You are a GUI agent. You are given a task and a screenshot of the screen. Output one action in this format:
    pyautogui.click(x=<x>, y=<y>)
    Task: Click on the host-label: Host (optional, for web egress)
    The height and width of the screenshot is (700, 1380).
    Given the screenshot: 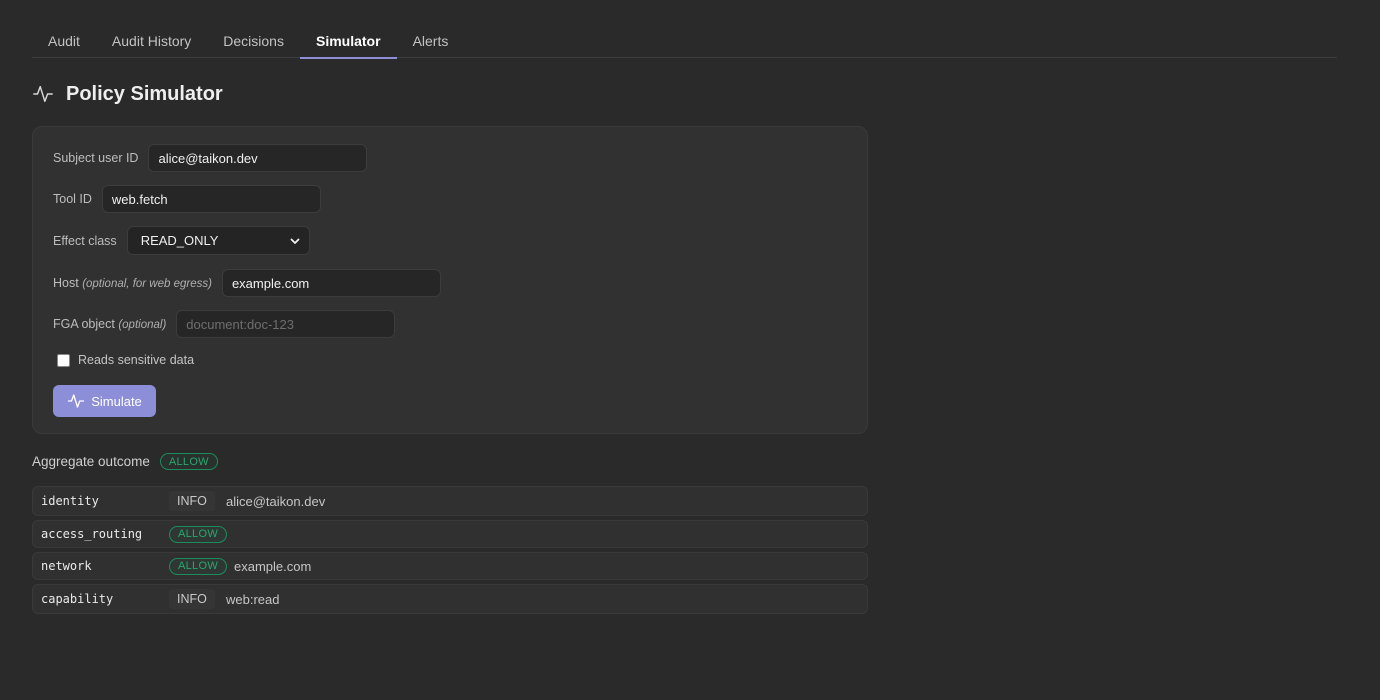 What is the action you would take?
    pyautogui.click(x=132, y=283)
    